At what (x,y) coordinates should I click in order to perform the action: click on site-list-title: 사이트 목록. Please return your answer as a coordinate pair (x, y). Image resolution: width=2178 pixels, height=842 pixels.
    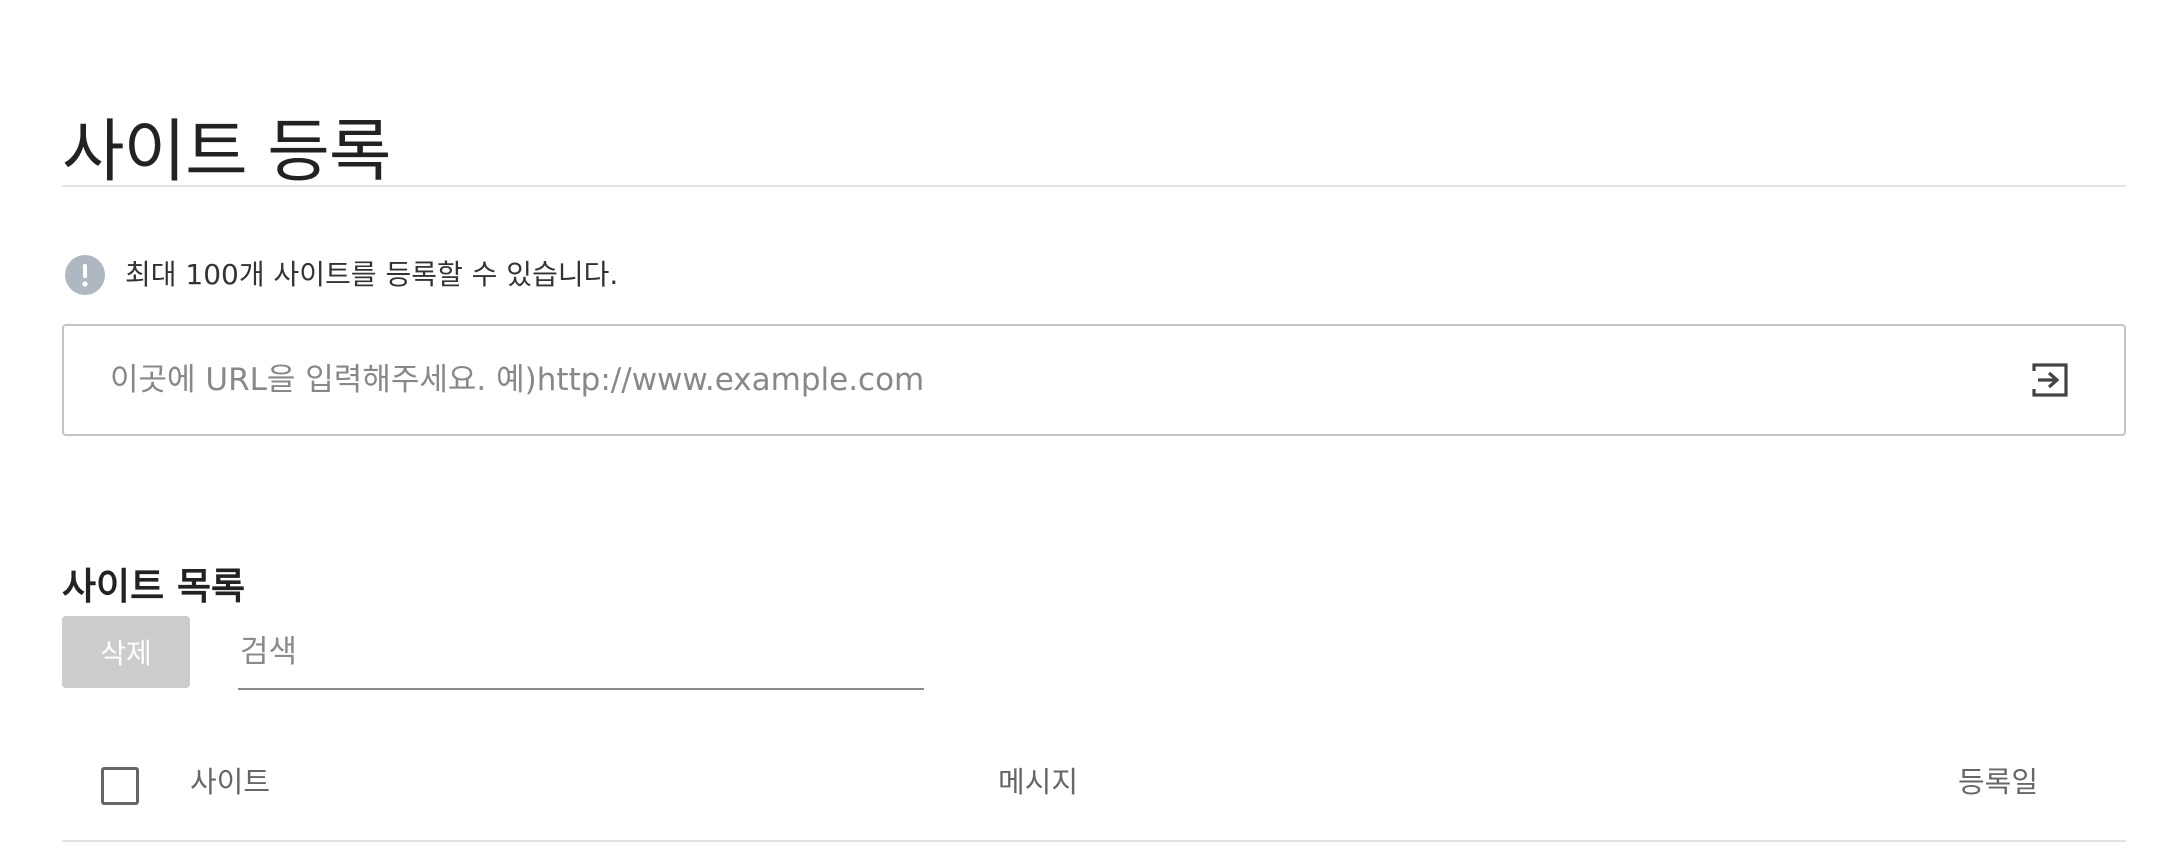
    Looking at the image, I should click on (154, 586).